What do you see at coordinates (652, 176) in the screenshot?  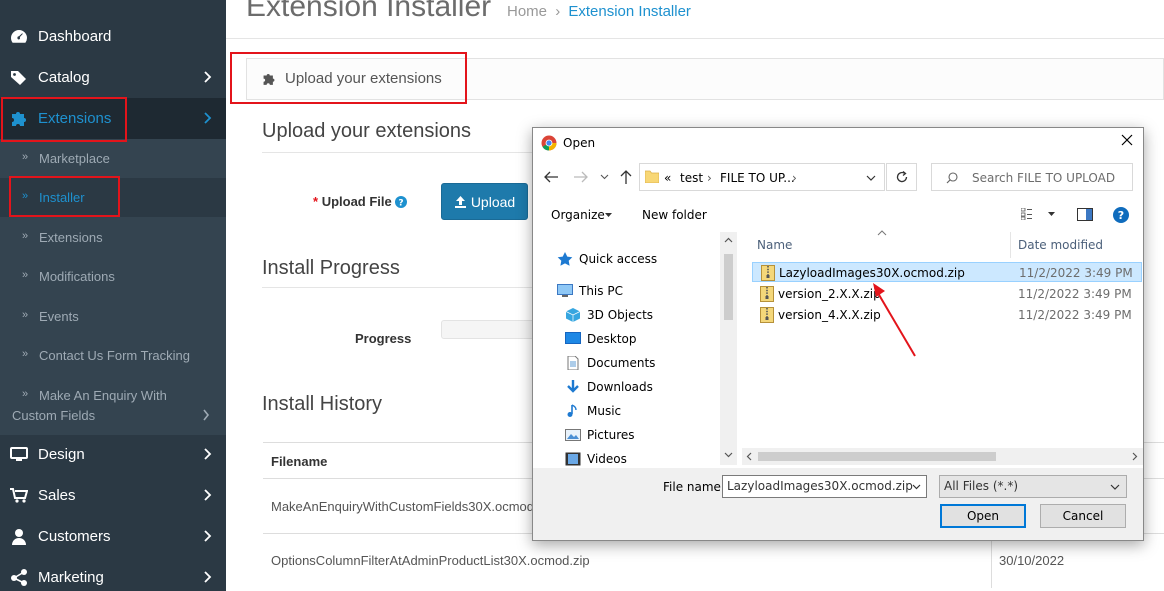 I see `folder-icon` at bounding box center [652, 176].